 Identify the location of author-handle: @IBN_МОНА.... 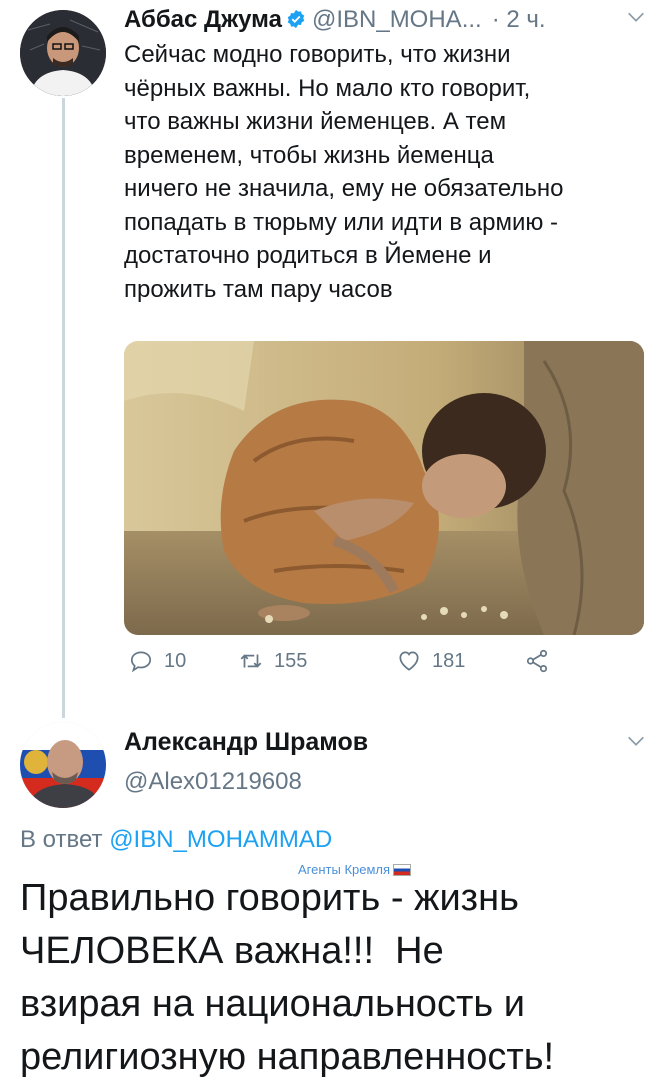
(397, 19).